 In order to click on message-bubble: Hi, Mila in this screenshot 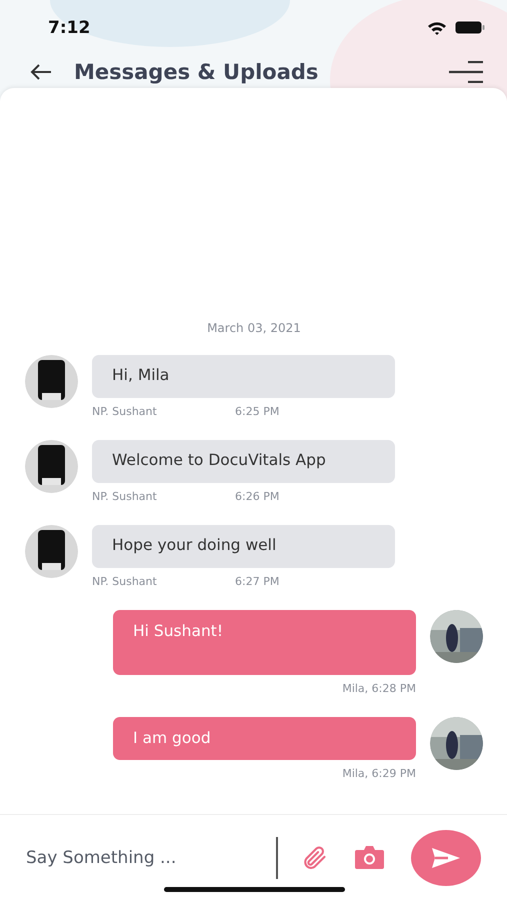, I will do `click(243, 376)`.